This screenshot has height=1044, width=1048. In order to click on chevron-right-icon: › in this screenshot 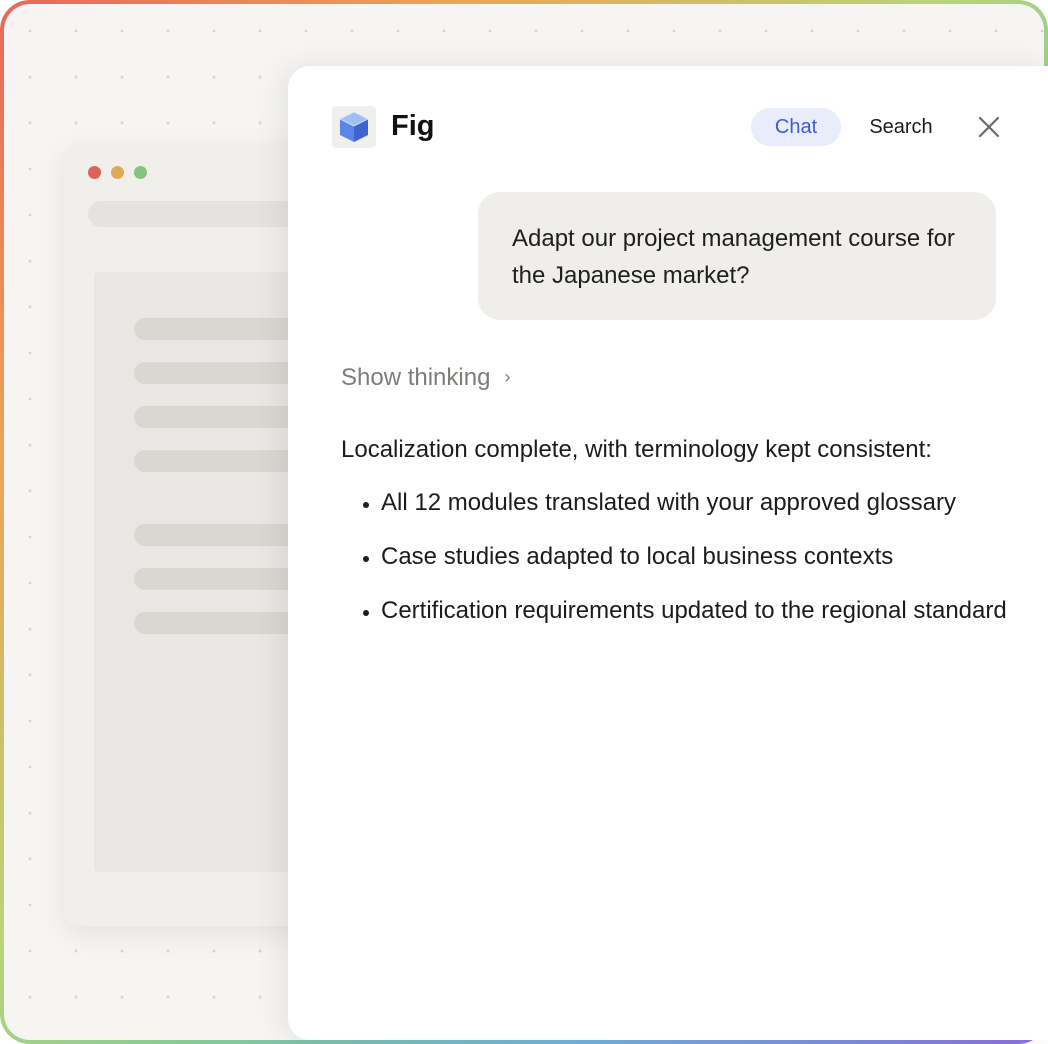, I will do `click(507, 377)`.